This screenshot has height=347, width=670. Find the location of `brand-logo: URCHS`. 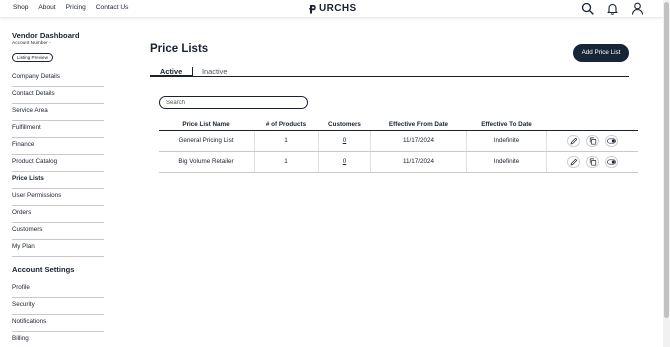

brand-logo: URCHS is located at coordinates (333, 8).